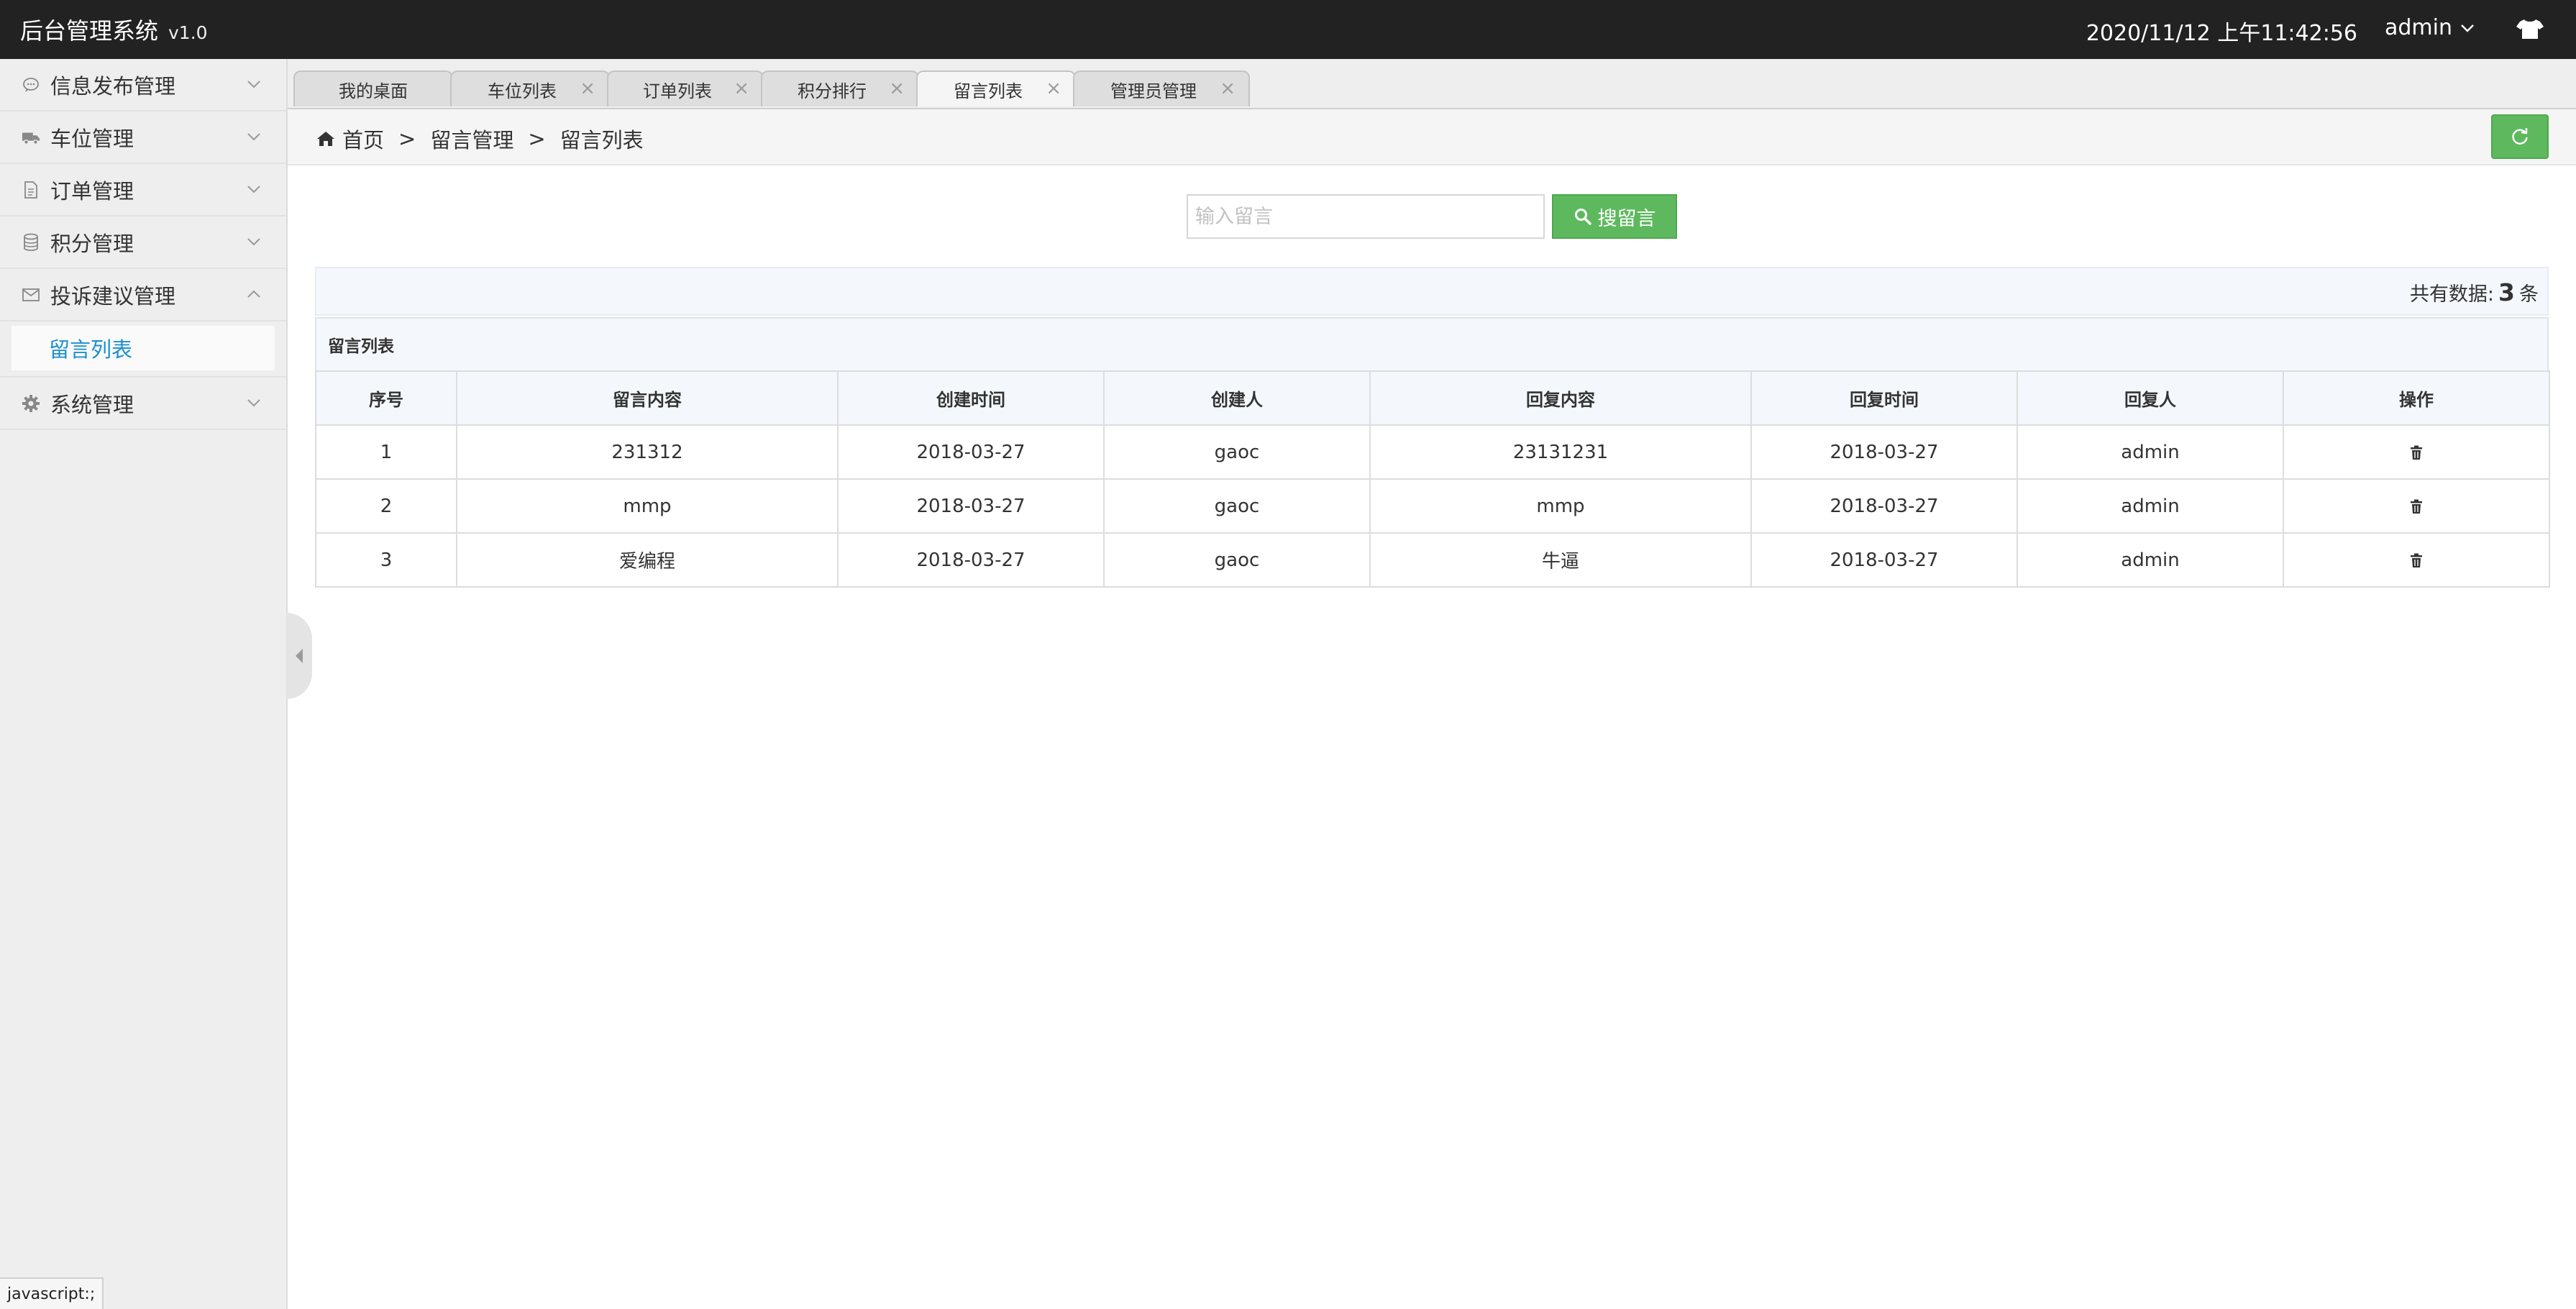  Describe the element at coordinates (1432, 343) in the screenshot. I see `table-caption: 留言列表` at that location.